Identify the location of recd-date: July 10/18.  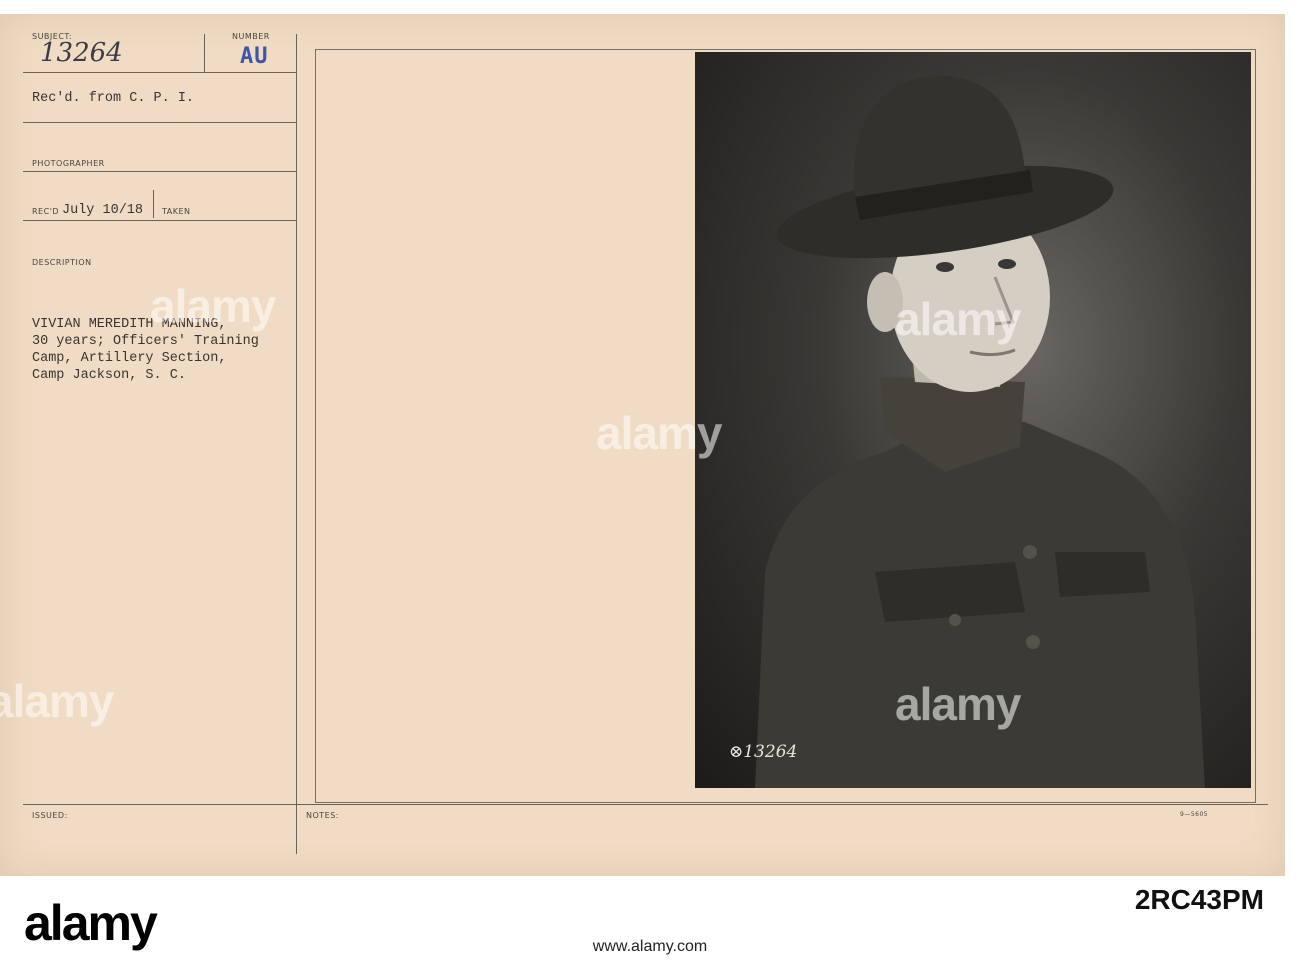
(103, 210).